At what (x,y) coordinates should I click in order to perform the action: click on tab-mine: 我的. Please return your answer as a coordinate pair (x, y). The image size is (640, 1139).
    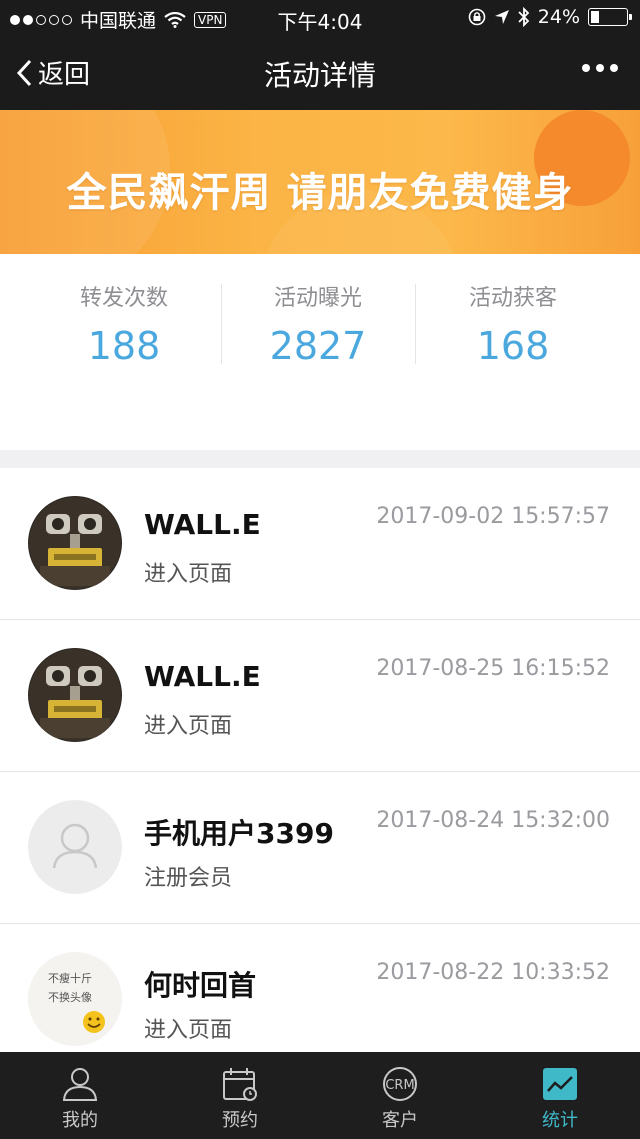
    Looking at the image, I should click on (80, 1095).